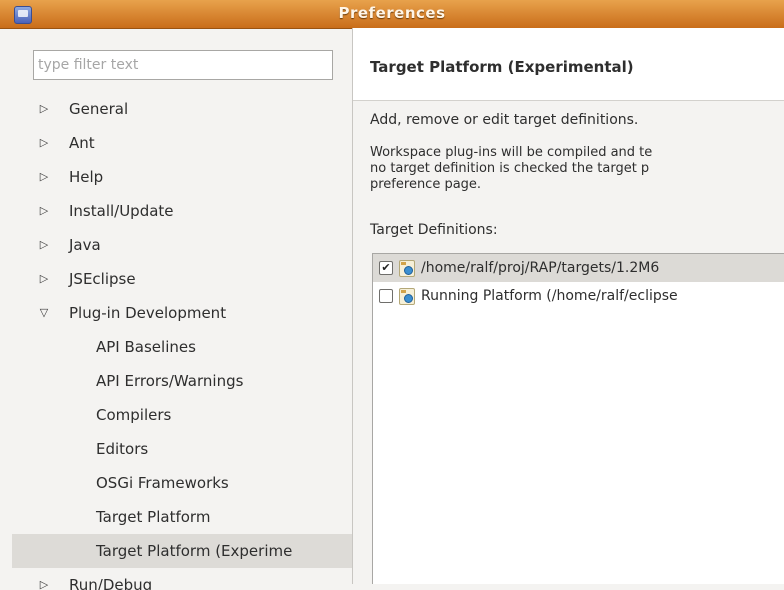  I want to click on tree-item-label: Compilers, so click(134, 415).